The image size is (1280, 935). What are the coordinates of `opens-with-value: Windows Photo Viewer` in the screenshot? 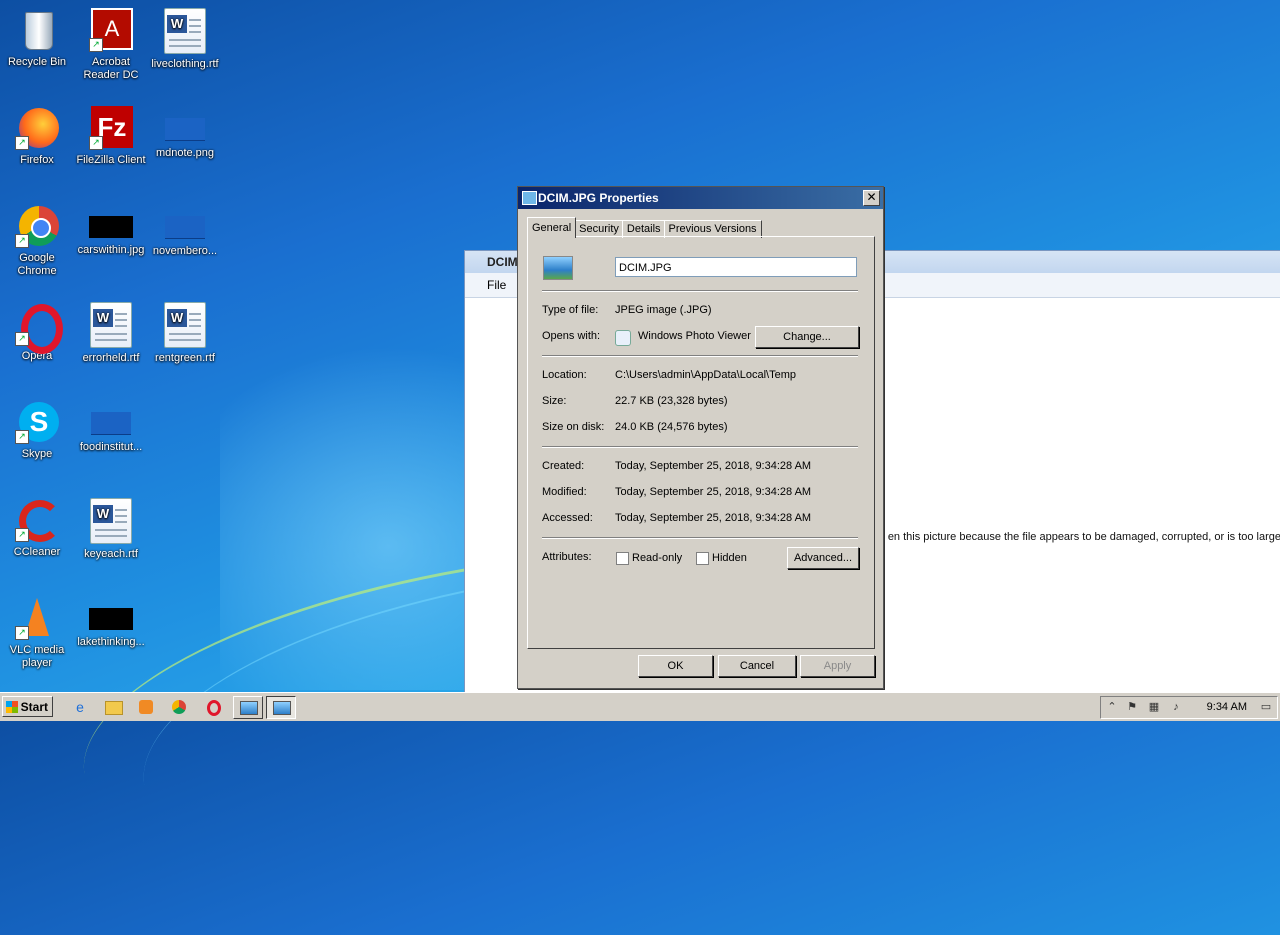 It's located at (694, 336).